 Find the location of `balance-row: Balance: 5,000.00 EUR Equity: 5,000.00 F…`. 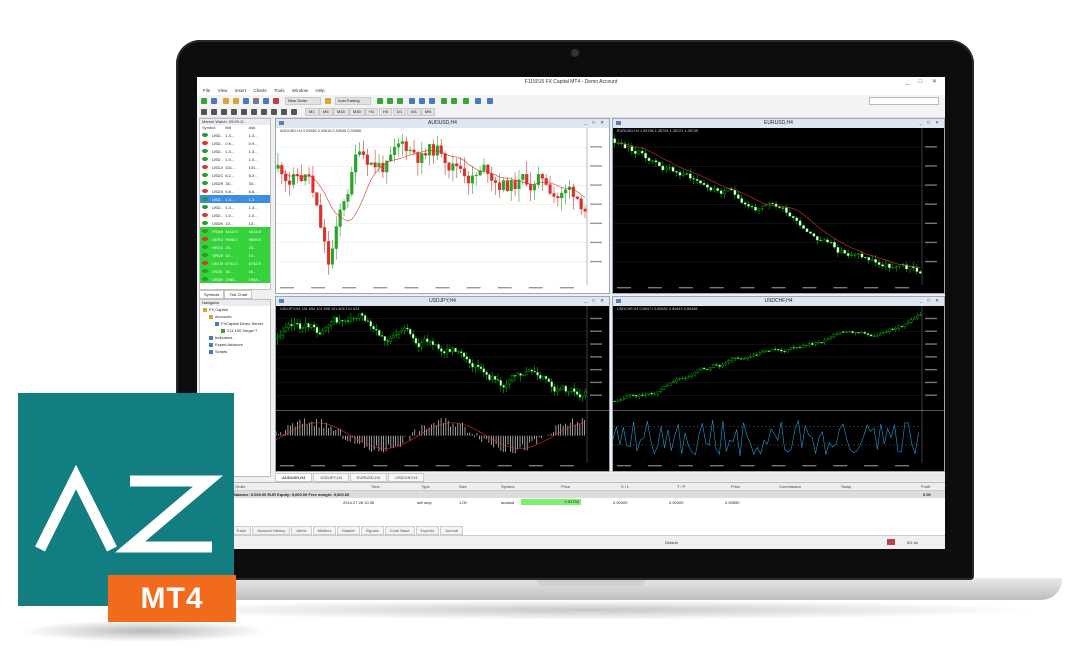

balance-row: Balance: 5,000.00 EUR Equity: 5,000.00 F… is located at coordinates (588, 494).